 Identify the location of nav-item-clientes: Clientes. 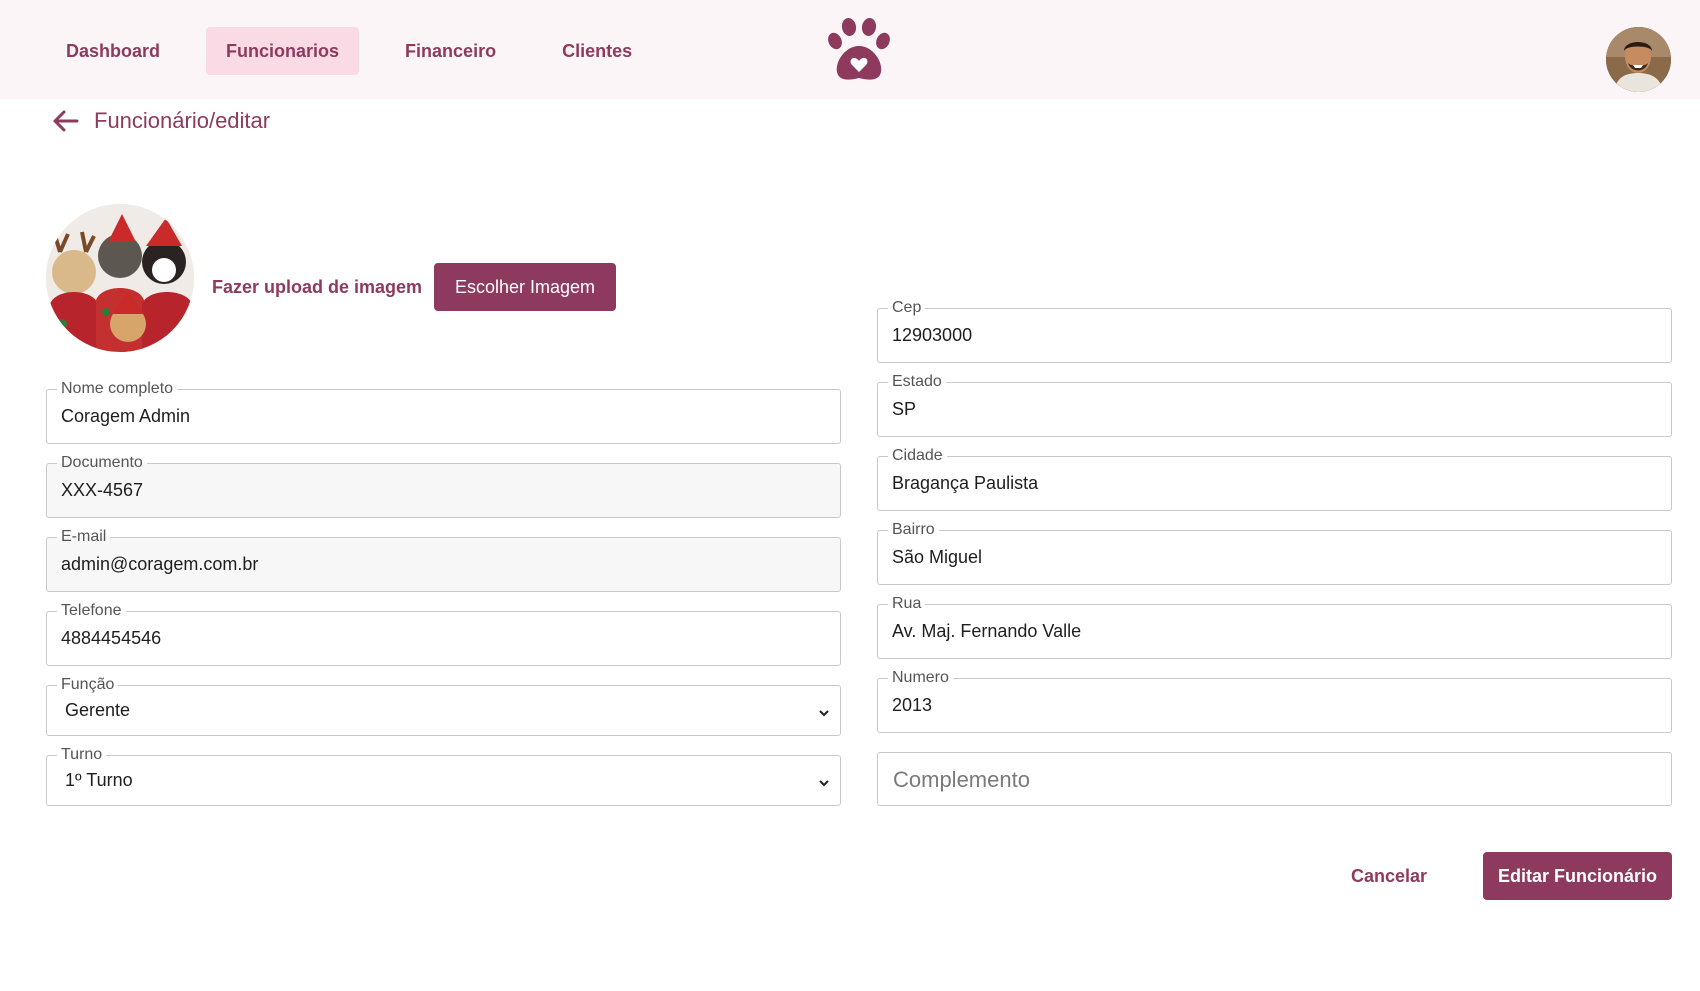
(597, 51).